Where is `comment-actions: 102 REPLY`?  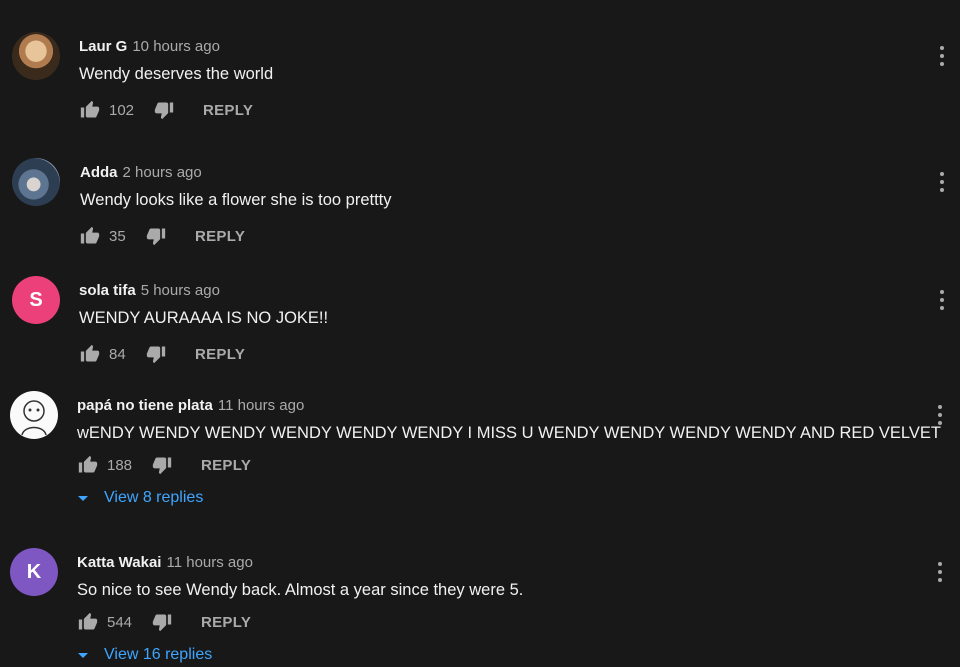 comment-actions: 102 REPLY is located at coordinates (166, 110).